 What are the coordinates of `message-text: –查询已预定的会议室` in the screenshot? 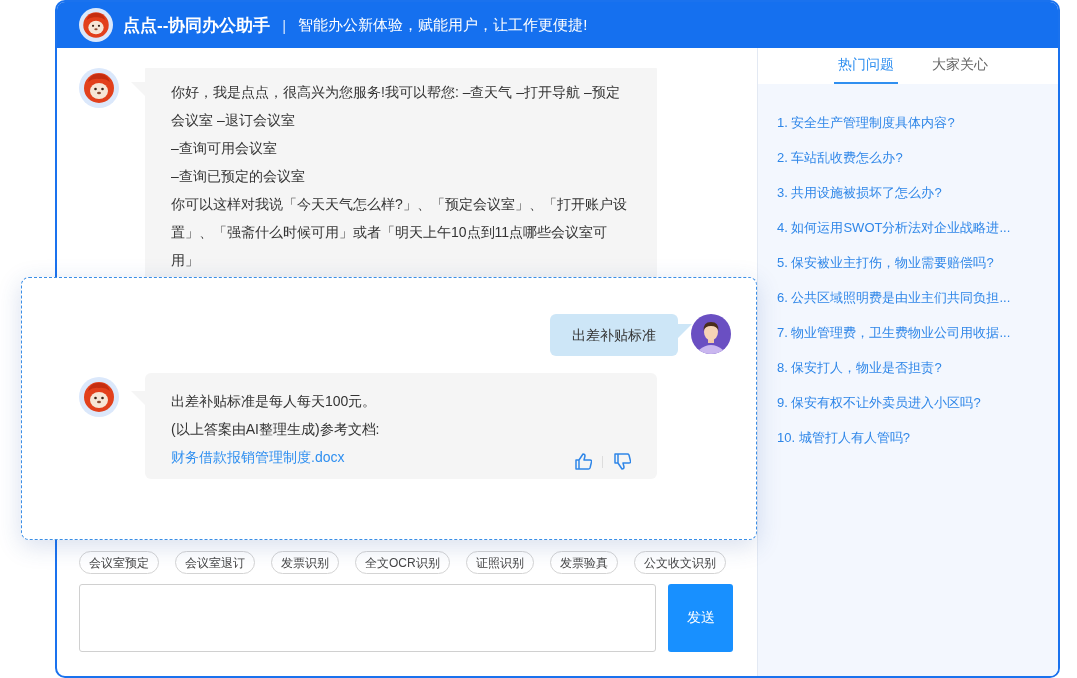 It's located at (238, 176).